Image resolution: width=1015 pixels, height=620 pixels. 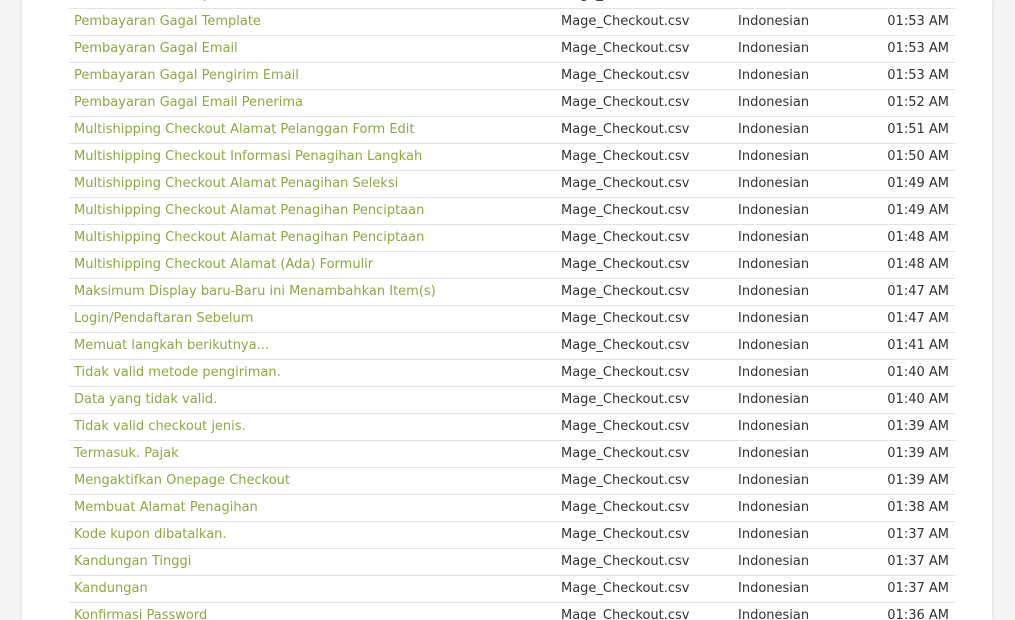 What do you see at coordinates (314, 454) in the screenshot?
I see `translation-link: Termasuk. Pajak` at bounding box center [314, 454].